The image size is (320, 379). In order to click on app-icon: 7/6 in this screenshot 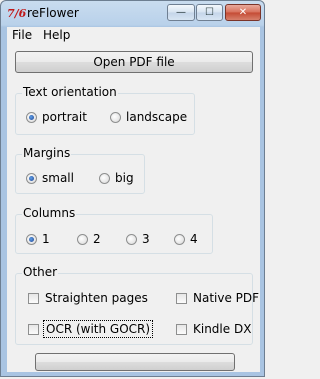, I will do `click(17, 13)`.